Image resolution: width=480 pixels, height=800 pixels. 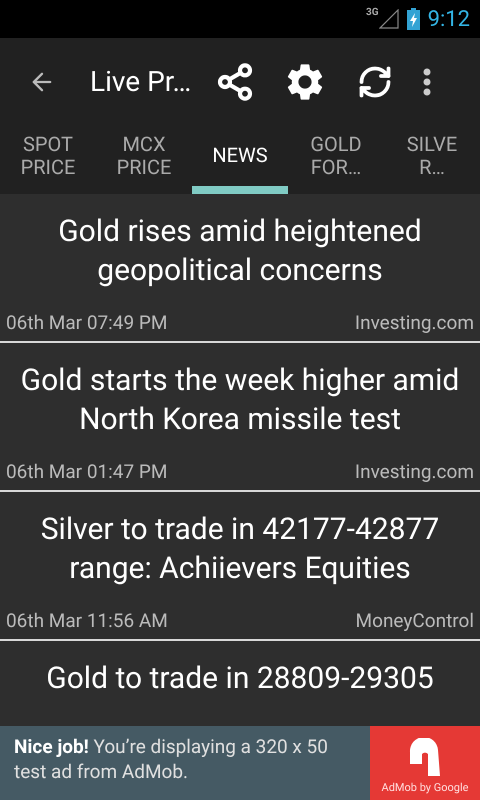 What do you see at coordinates (240, 400) in the screenshot?
I see `news-headline: Gold starts the week higher amid North Korea missile test` at bounding box center [240, 400].